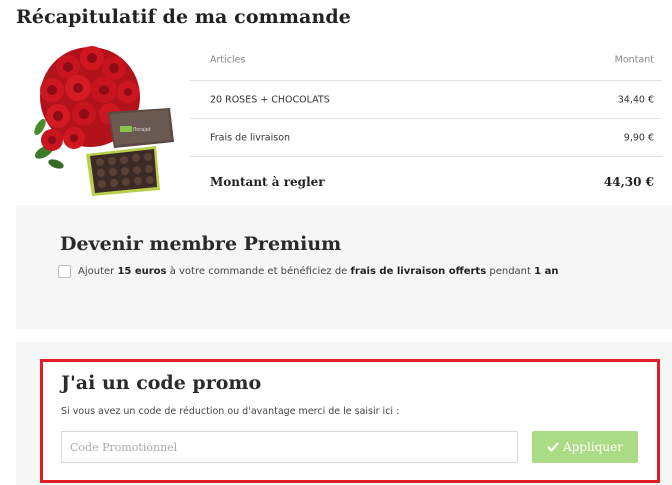 The image size is (672, 485). Describe the element at coordinates (96, 271) in the screenshot. I see `premium-text-part: Ajouter` at that location.